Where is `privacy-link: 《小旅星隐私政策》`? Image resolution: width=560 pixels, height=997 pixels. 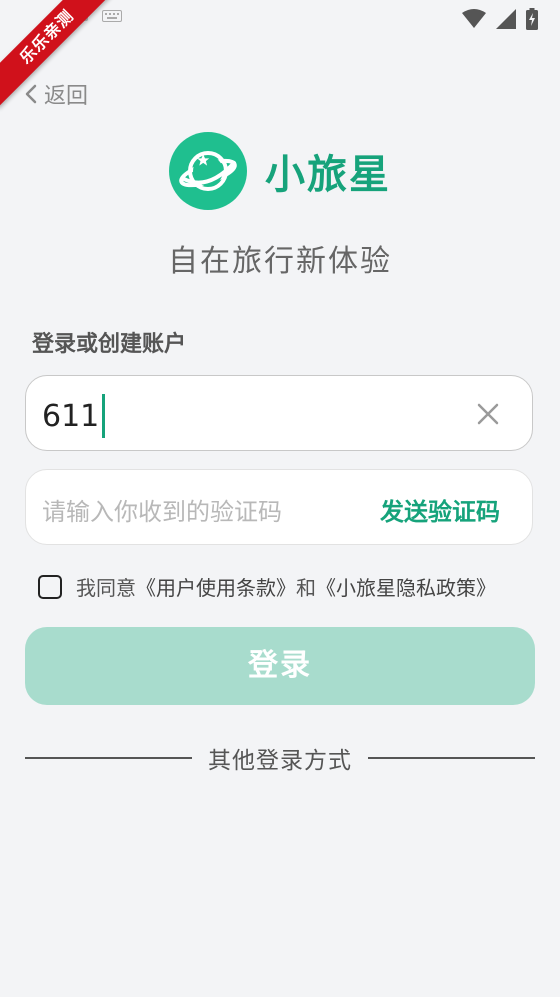 privacy-link: 《小旅星隐私政策》 is located at coordinates (406, 586).